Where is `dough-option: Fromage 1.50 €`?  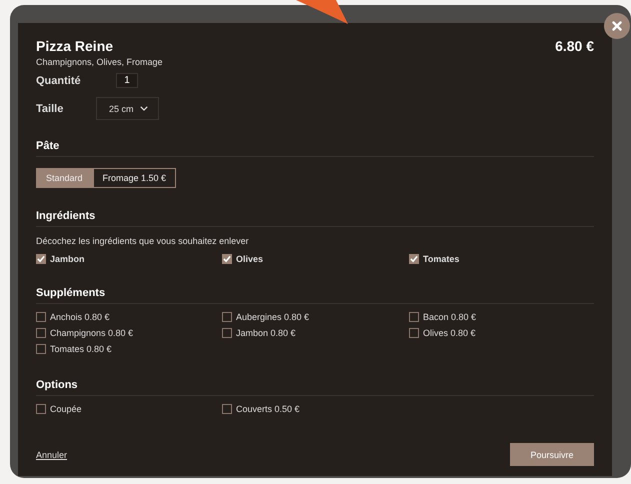
dough-option: Fromage 1.50 € is located at coordinates (134, 178).